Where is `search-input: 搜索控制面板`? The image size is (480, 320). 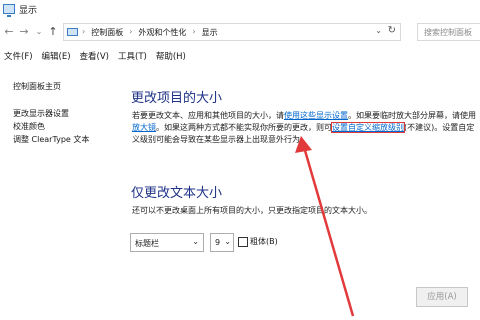
search-input: 搜索控制面板 is located at coordinates (448, 32).